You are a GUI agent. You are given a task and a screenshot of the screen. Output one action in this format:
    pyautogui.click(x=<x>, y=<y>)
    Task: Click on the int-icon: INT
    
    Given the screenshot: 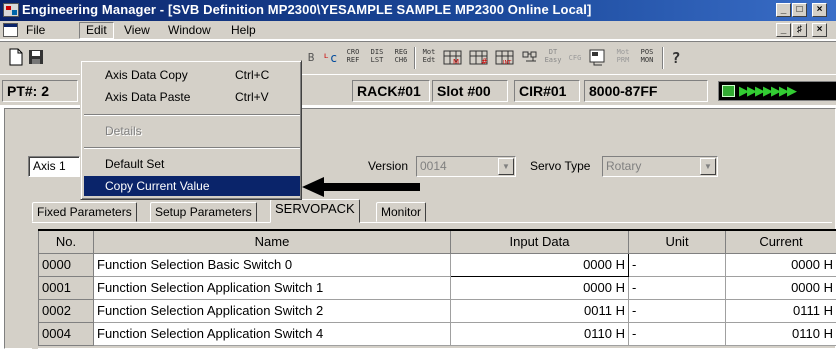 What is the action you would take?
    pyautogui.click(x=505, y=58)
    